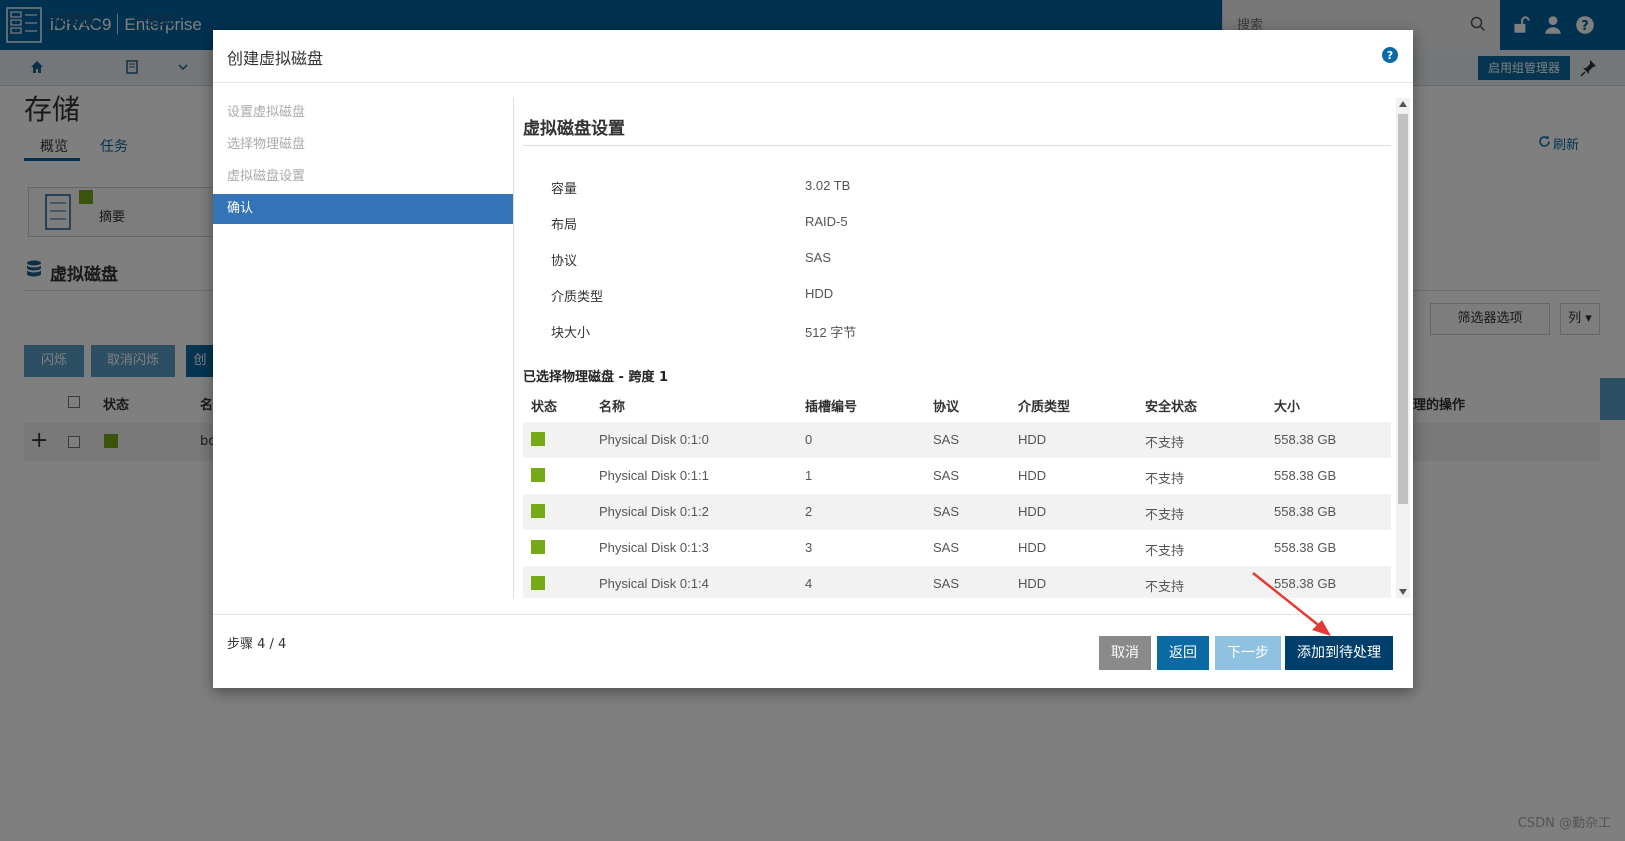  What do you see at coordinates (363, 177) in the screenshot?
I see `step-virtual-disk-settings: 虚拟磁盘设置` at bounding box center [363, 177].